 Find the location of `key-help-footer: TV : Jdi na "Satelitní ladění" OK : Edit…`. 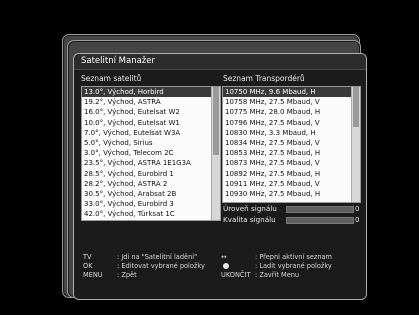

key-help-footer: TV : Jdi na "Satelitní ladění" OK : Edit… is located at coordinates (220, 273).